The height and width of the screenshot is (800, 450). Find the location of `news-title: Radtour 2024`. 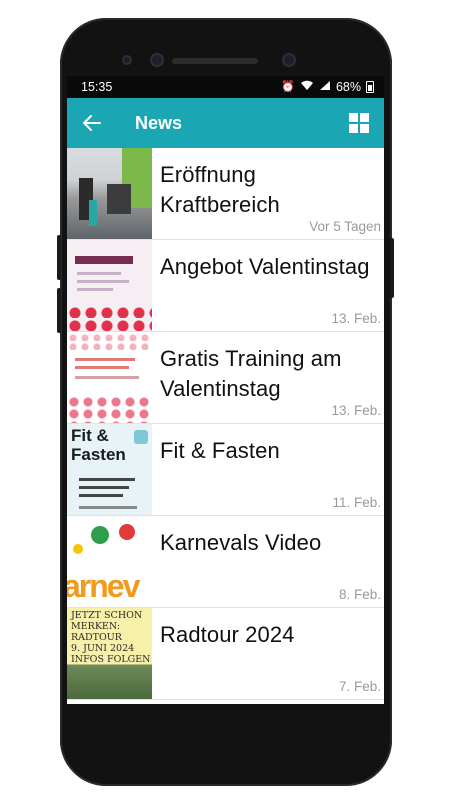

news-title: Radtour 2024 is located at coordinates (227, 634).